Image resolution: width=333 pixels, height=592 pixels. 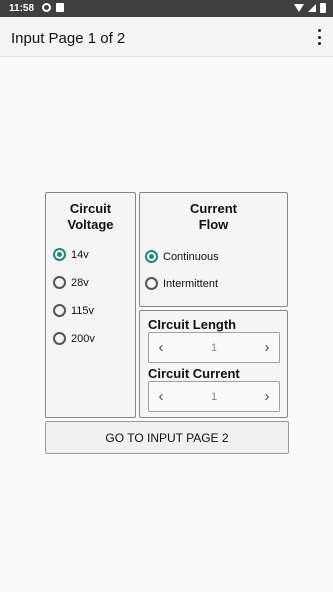 What do you see at coordinates (182, 256) in the screenshot?
I see `flow-option-continuous: Continuous` at bounding box center [182, 256].